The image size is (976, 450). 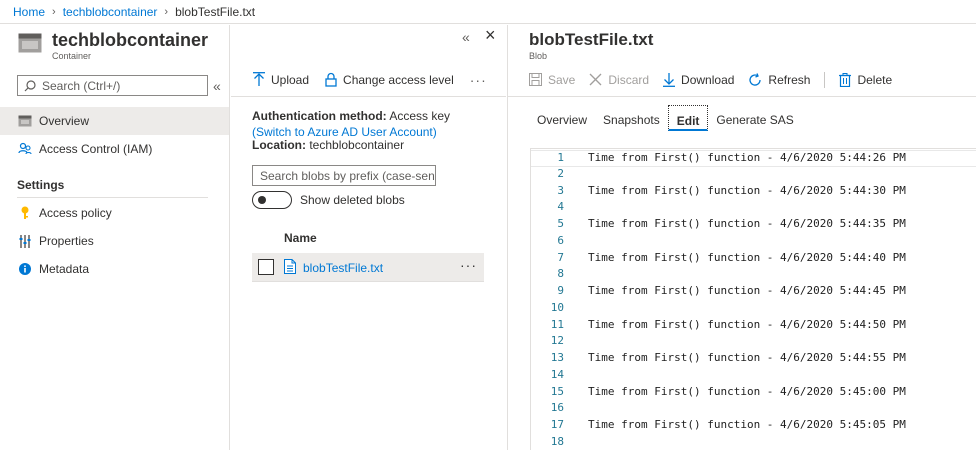 What do you see at coordinates (698, 79) in the screenshot?
I see `download-button: Download` at bounding box center [698, 79].